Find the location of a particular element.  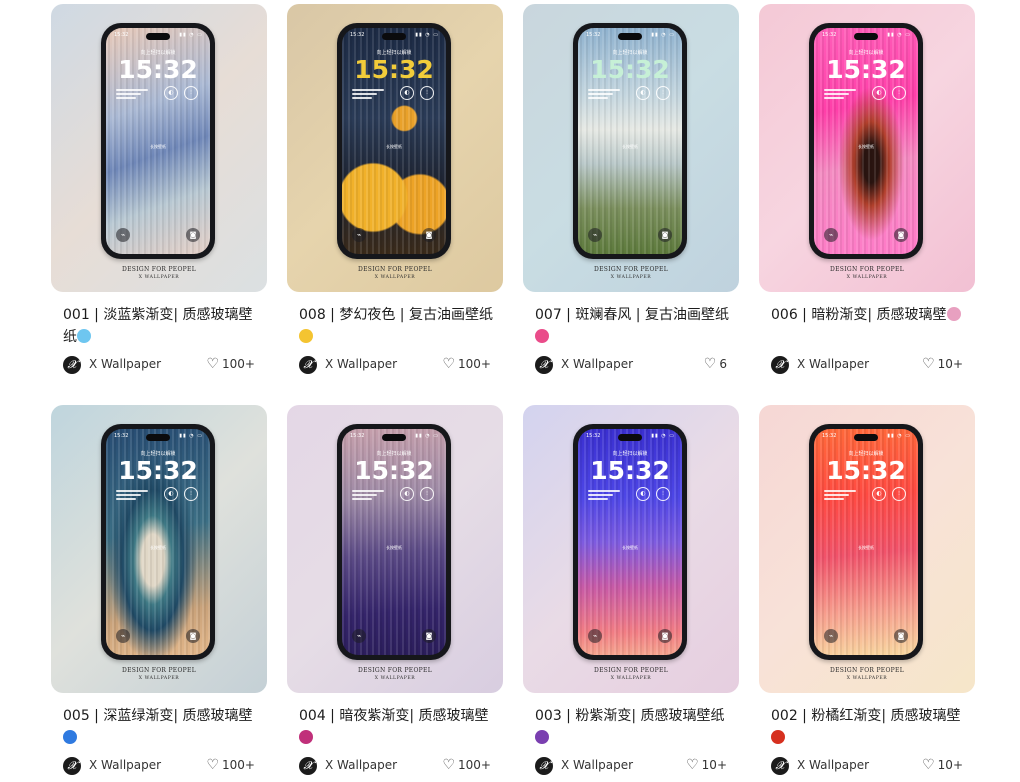

card-title: 006 | 暗粉渐变| 质感玻璃壁 is located at coordinates (870, 326).